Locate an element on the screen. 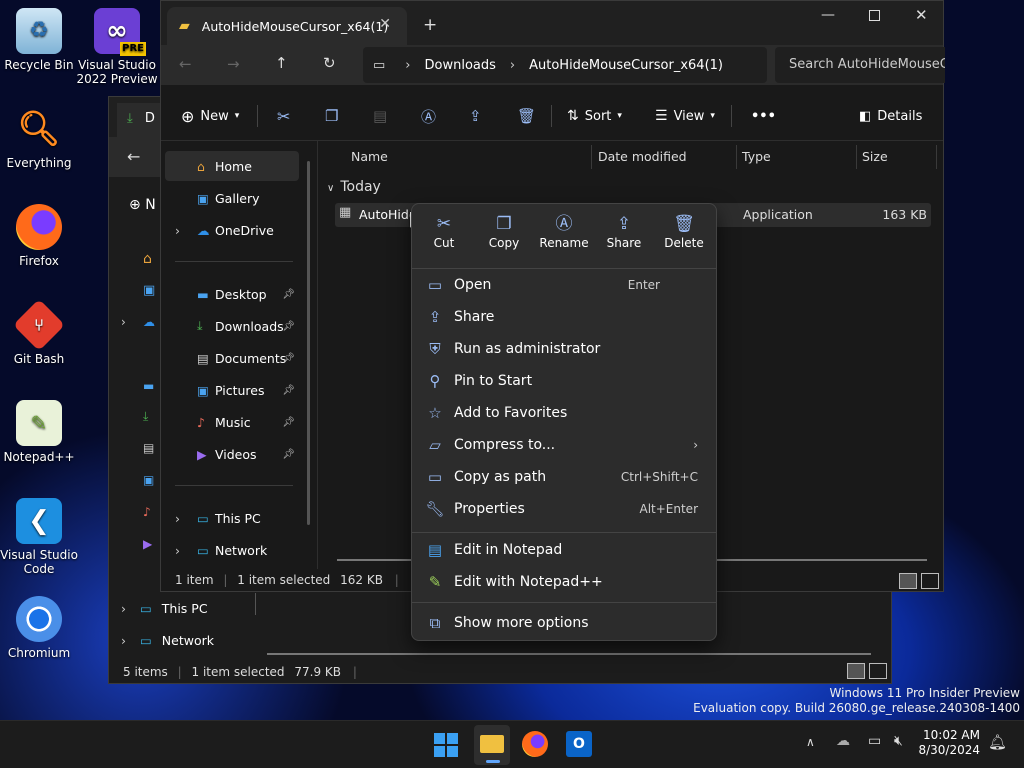 The image size is (1024, 768). nav-up-button: ↑ is located at coordinates (281, 63).